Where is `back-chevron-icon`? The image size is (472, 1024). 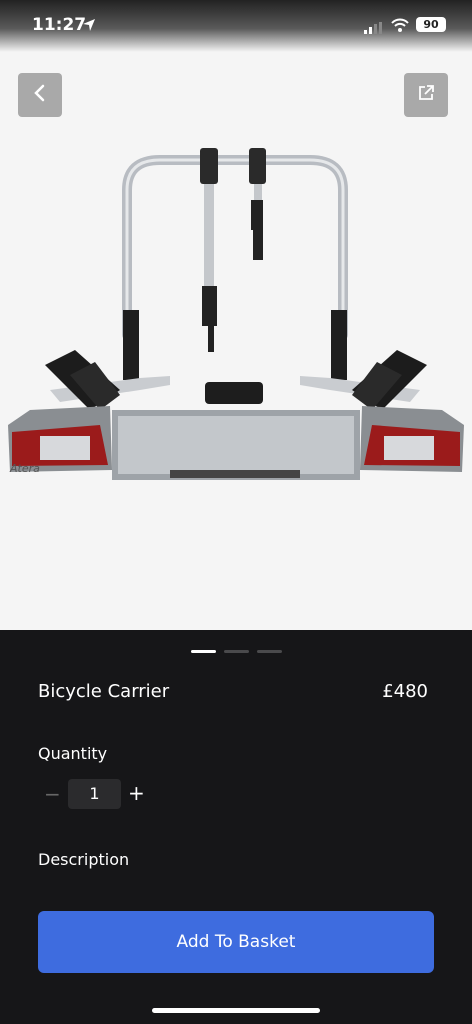 back-chevron-icon is located at coordinates (40, 95).